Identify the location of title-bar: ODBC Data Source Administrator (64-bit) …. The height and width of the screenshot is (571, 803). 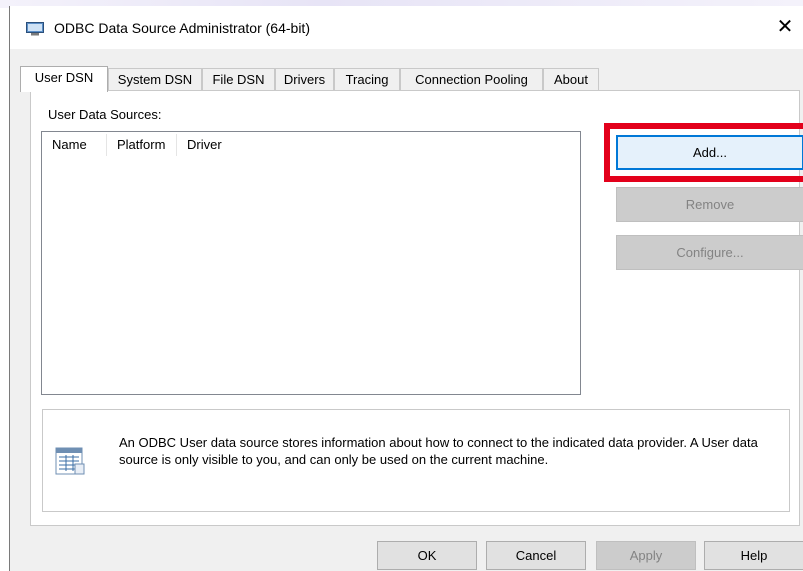
(406, 27).